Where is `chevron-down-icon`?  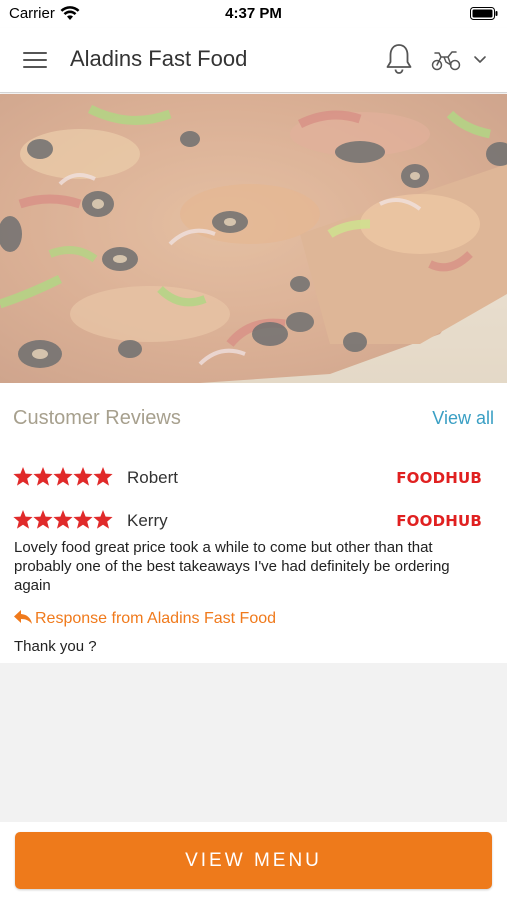
chevron-down-icon is located at coordinates (480, 59).